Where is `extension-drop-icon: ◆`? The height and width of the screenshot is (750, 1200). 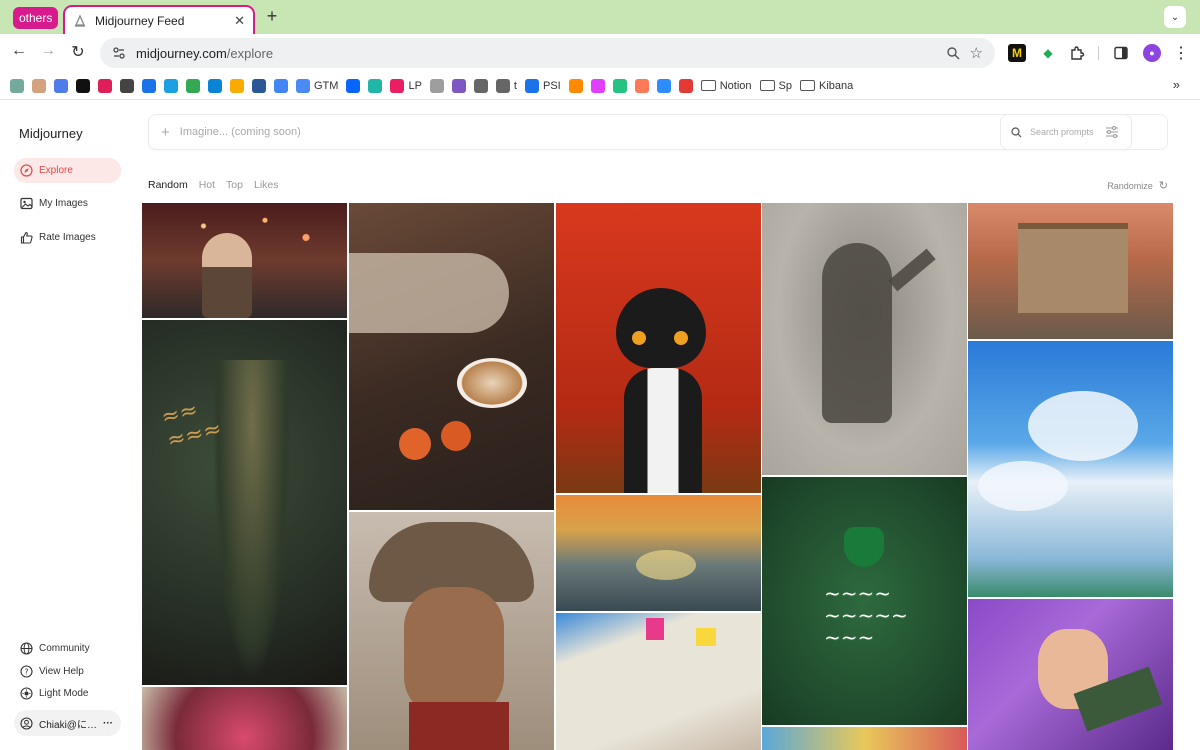
extension-drop-icon: ◆ is located at coordinates (1048, 53).